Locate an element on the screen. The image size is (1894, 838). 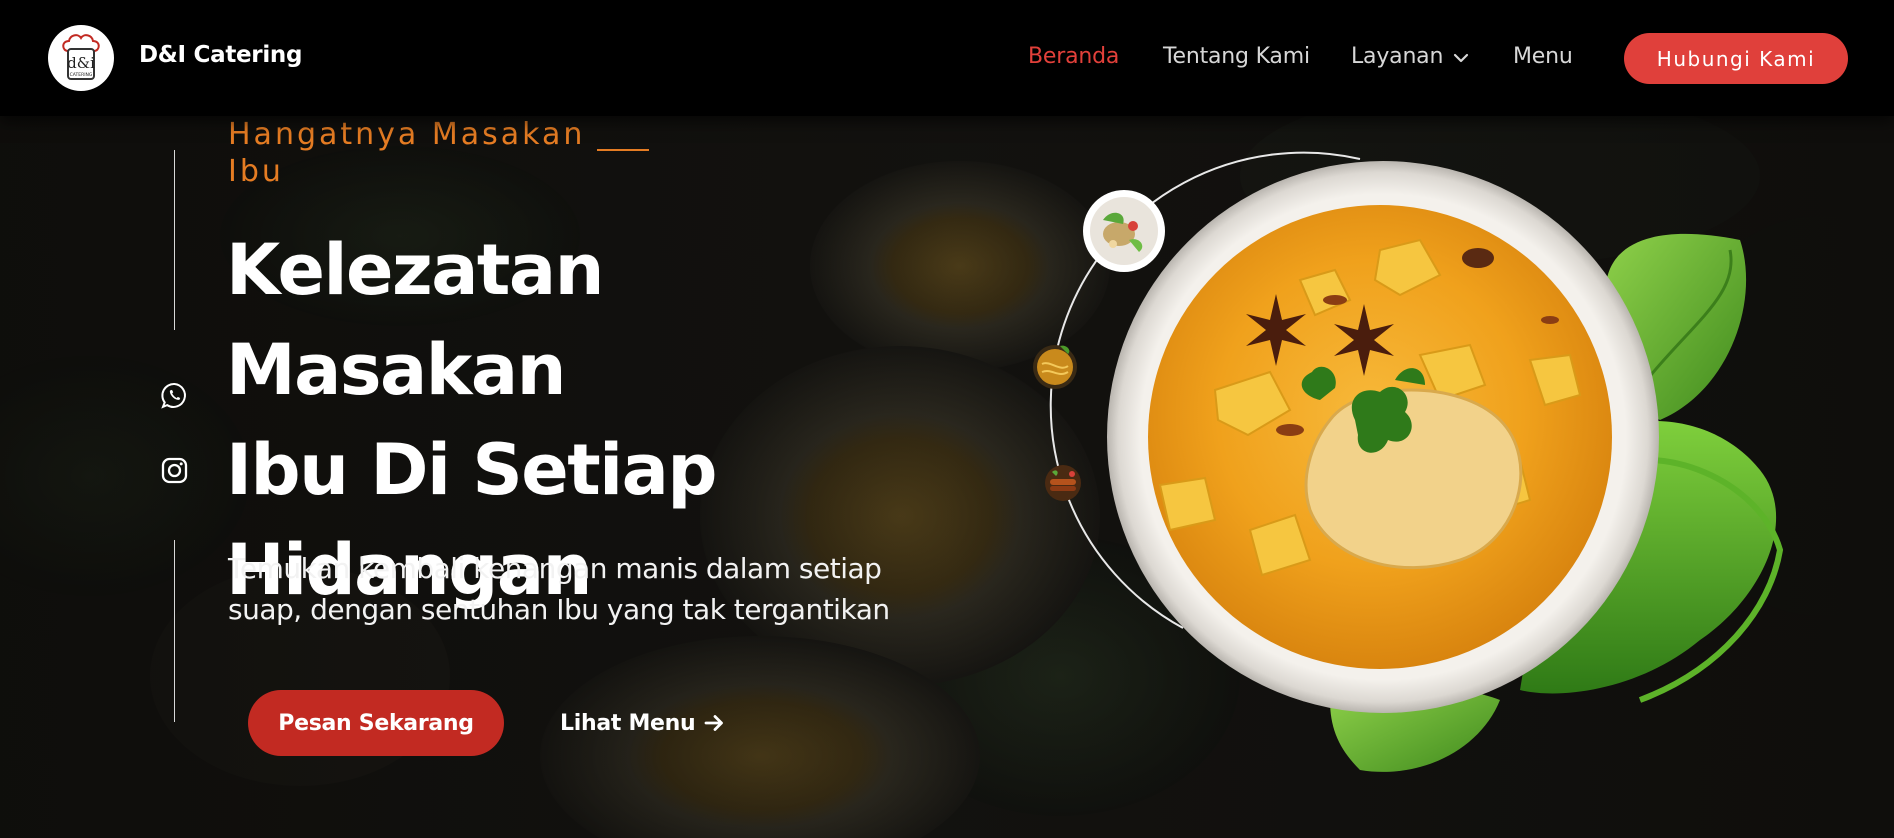
side-divider-bottom is located at coordinates (174, 631).